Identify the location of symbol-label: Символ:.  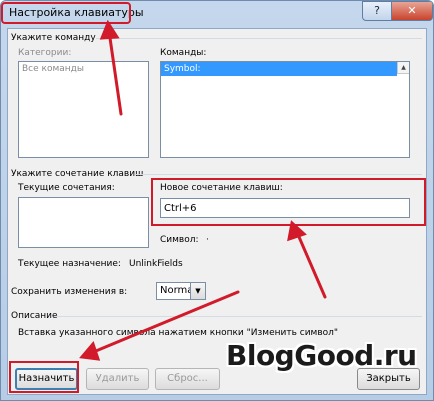
(179, 240).